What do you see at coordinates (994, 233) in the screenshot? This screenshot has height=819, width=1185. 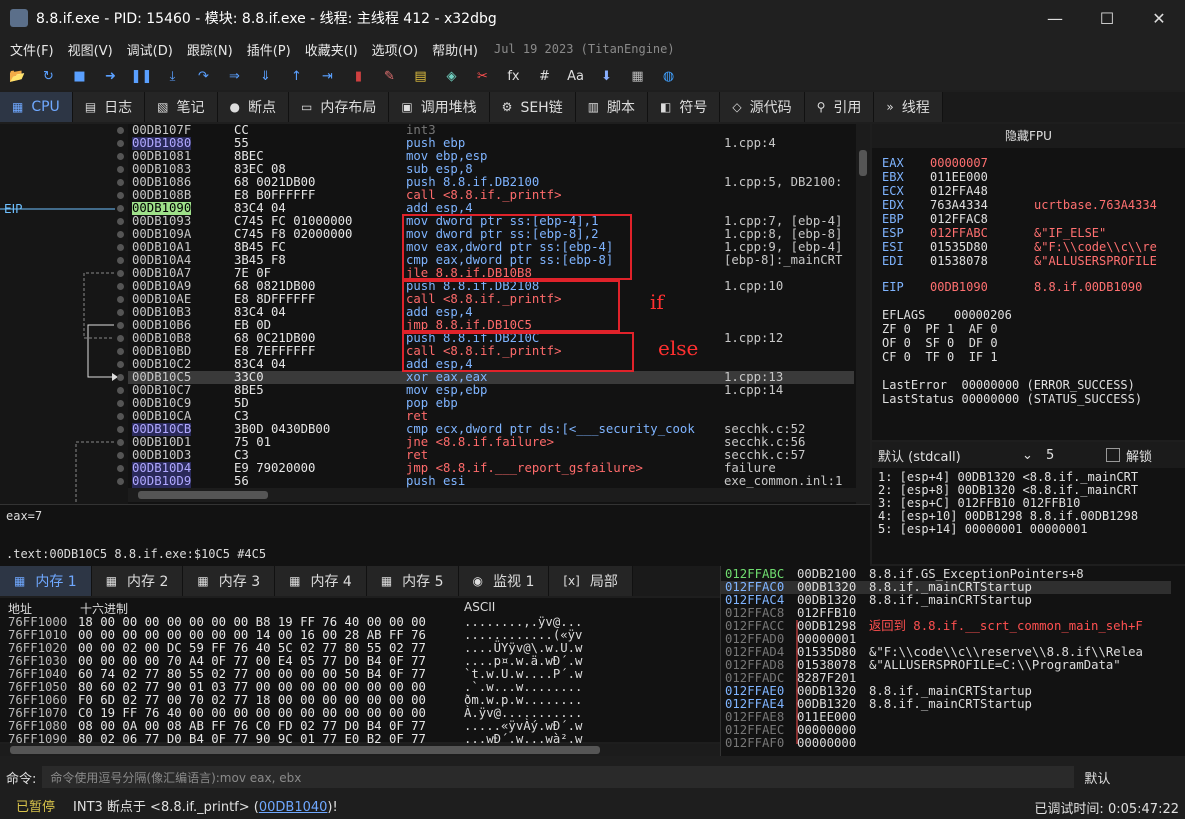 I see `register-row: ESP 012FFABC &"IF_ELSE"` at bounding box center [994, 233].